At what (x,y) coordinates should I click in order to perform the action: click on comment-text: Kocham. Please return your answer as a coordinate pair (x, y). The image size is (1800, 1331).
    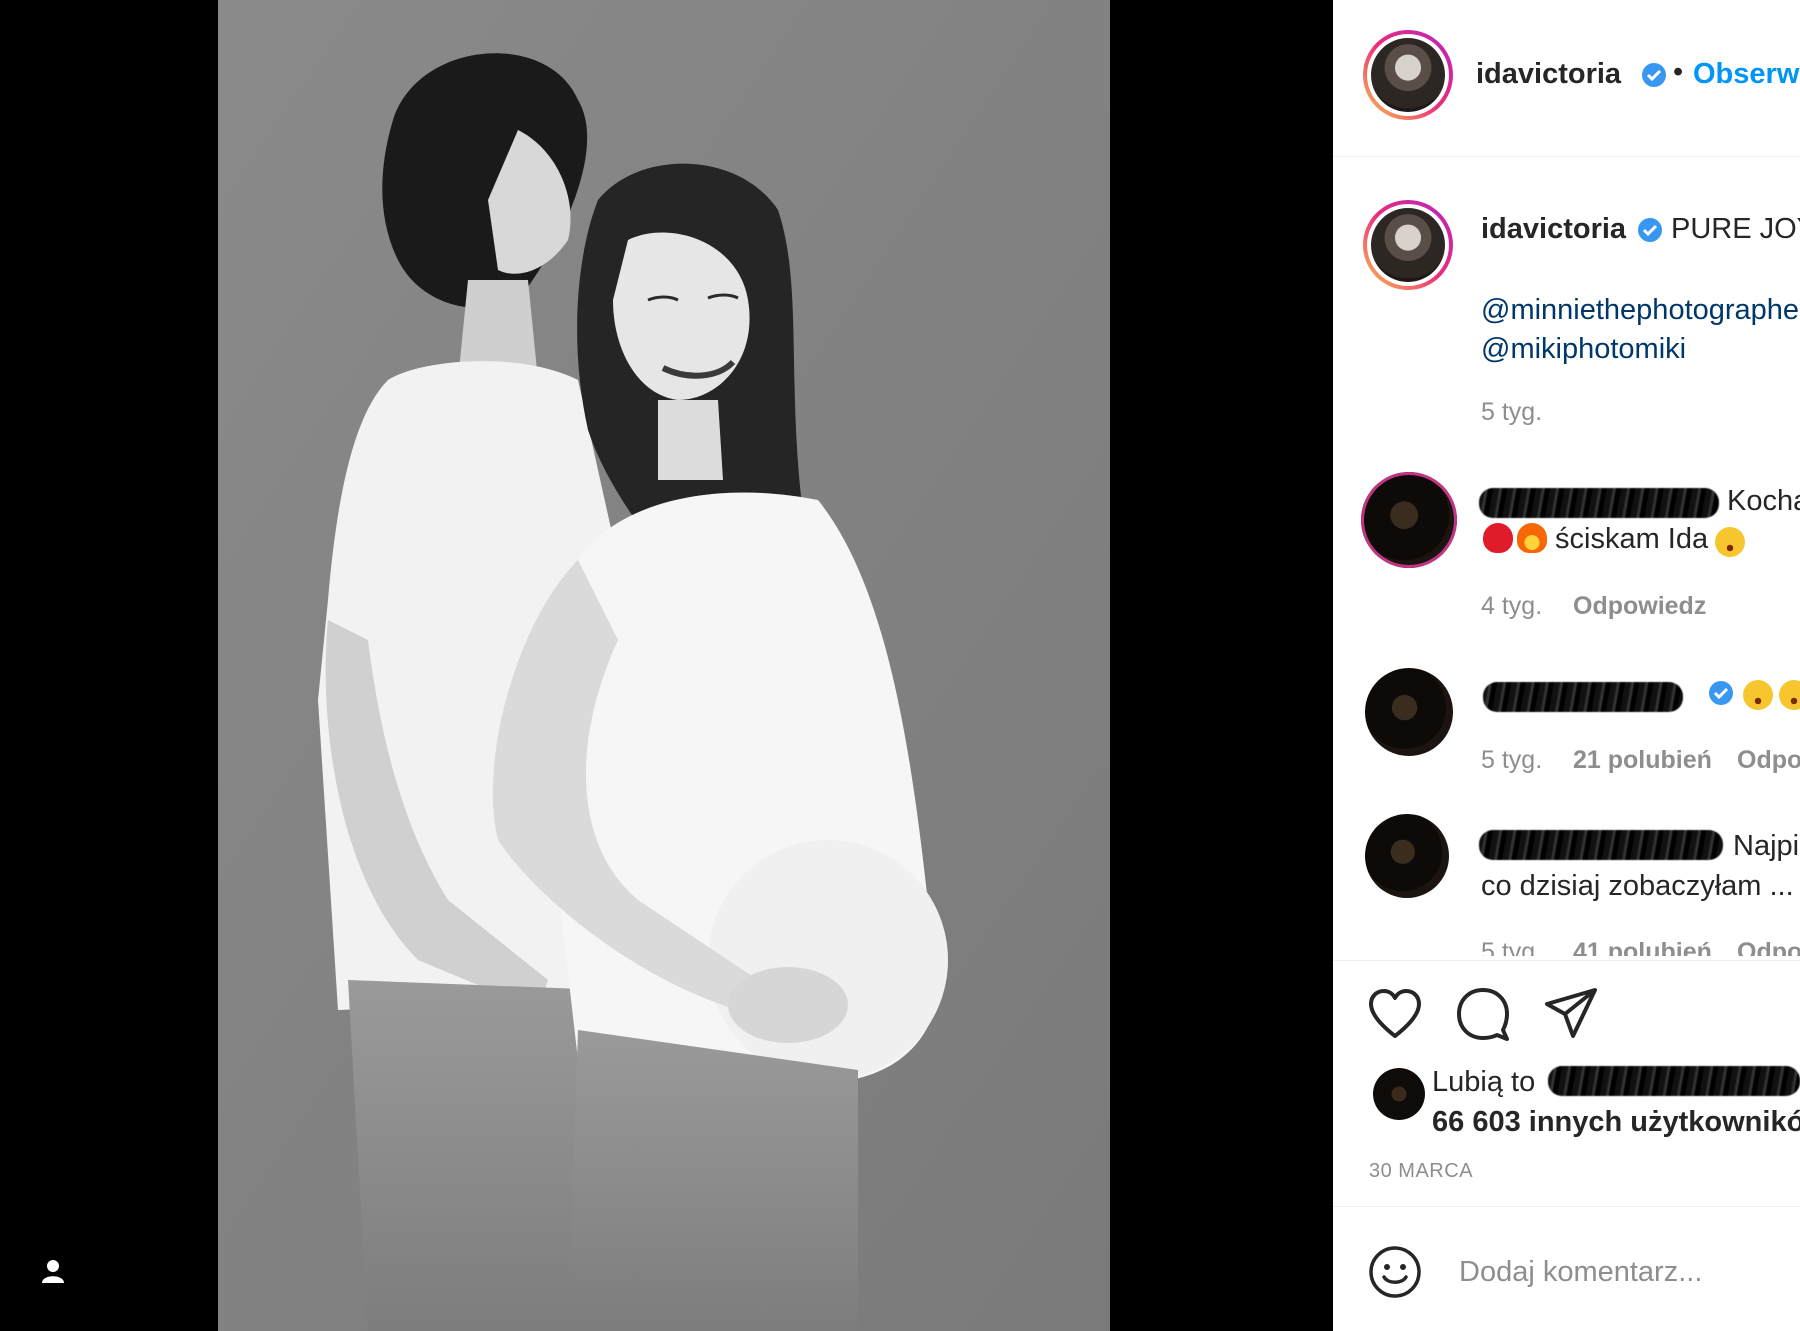
    Looking at the image, I should click on (1763, 501).